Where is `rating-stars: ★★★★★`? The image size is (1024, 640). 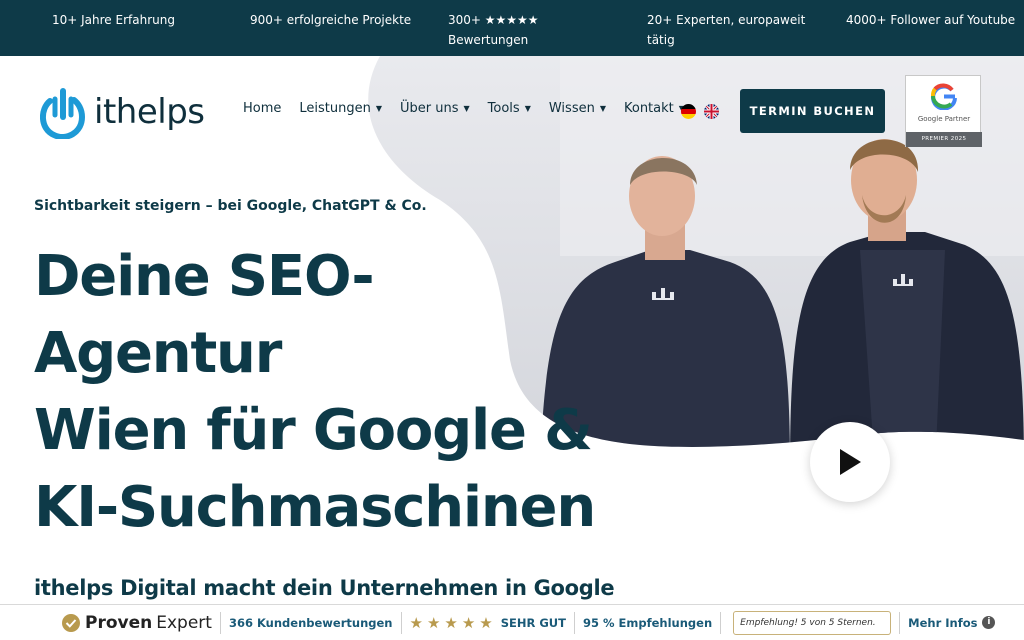
rating-stars: ★★★★★ is located at coordinates (453, 622).